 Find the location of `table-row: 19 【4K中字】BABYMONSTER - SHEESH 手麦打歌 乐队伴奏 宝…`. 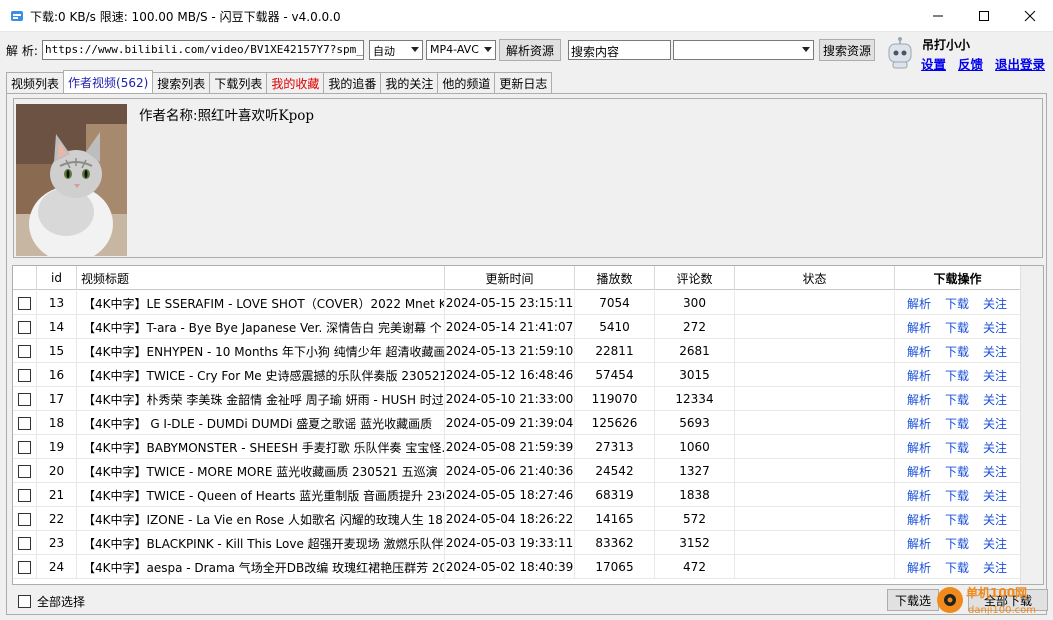

table-row: 19 【4K中字】BABYMONSTER - SHEESH 手麦打歌 乐队伴奏 宝… is located at coordinates (528, 447).